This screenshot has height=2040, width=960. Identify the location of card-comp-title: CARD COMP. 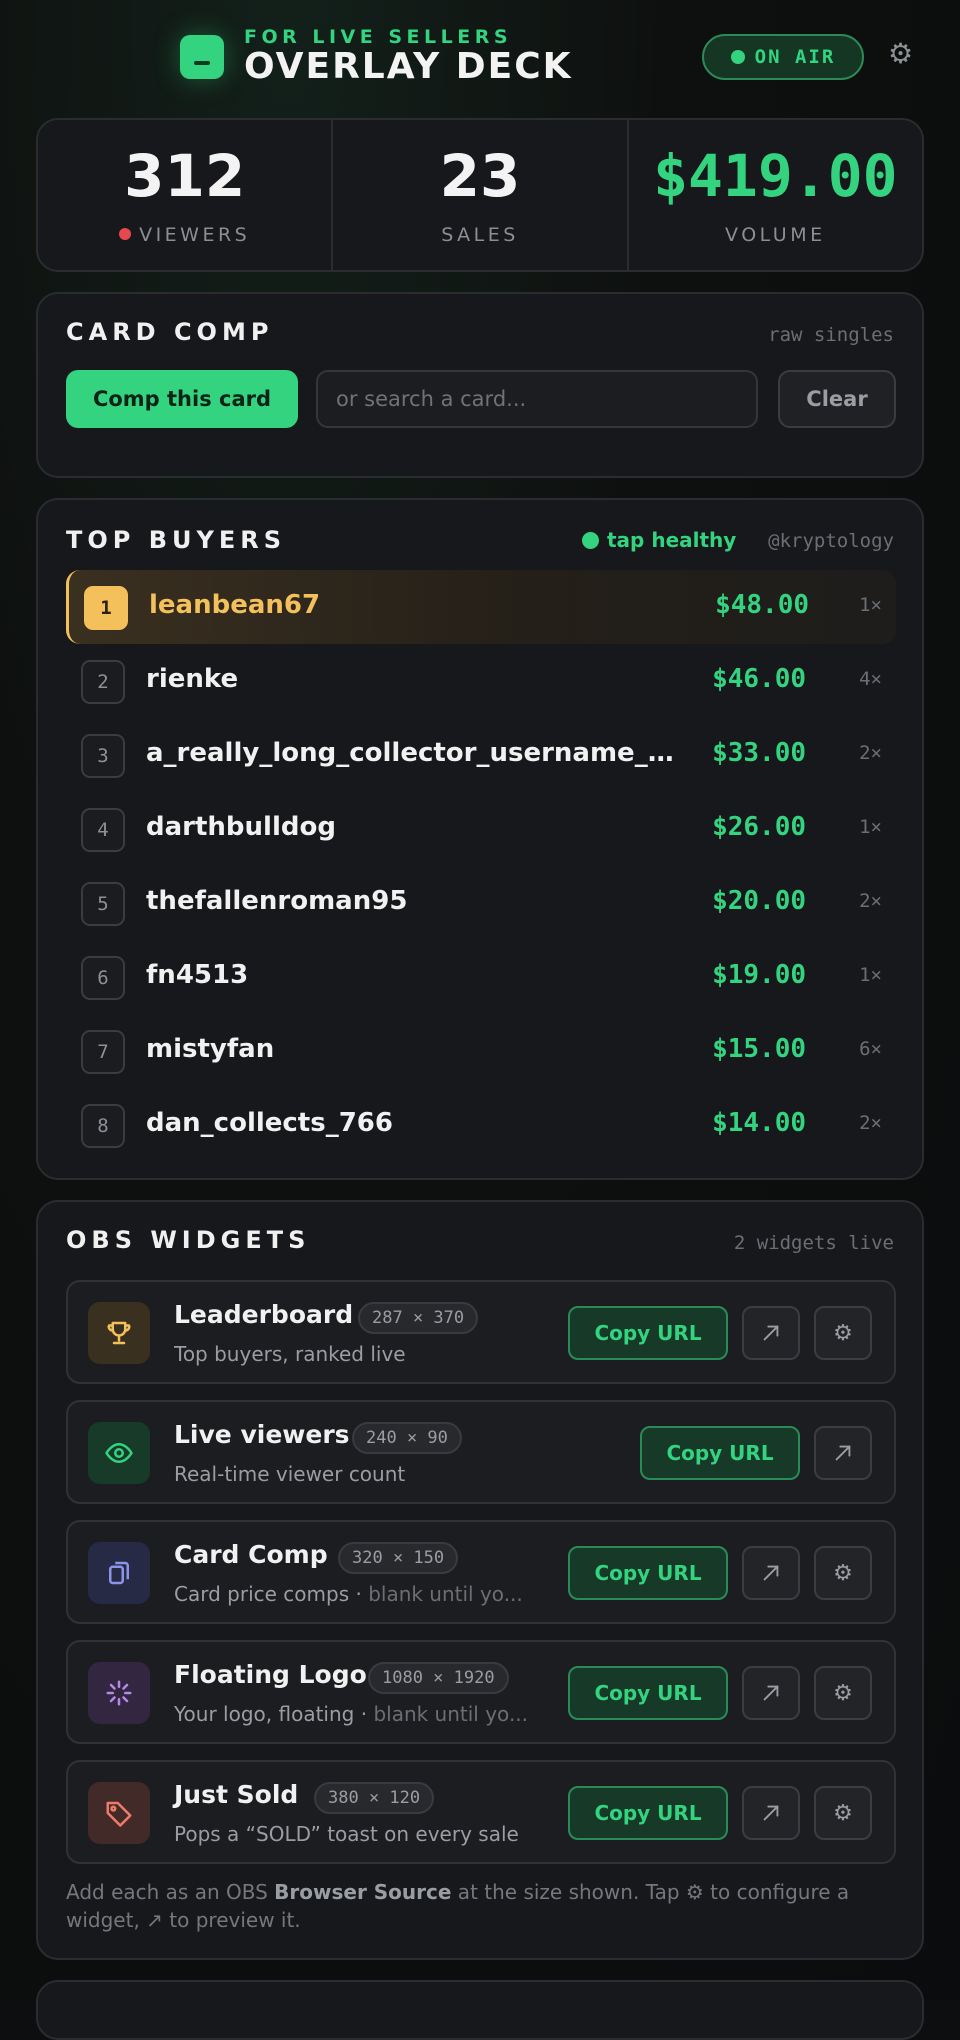
(170, 332).